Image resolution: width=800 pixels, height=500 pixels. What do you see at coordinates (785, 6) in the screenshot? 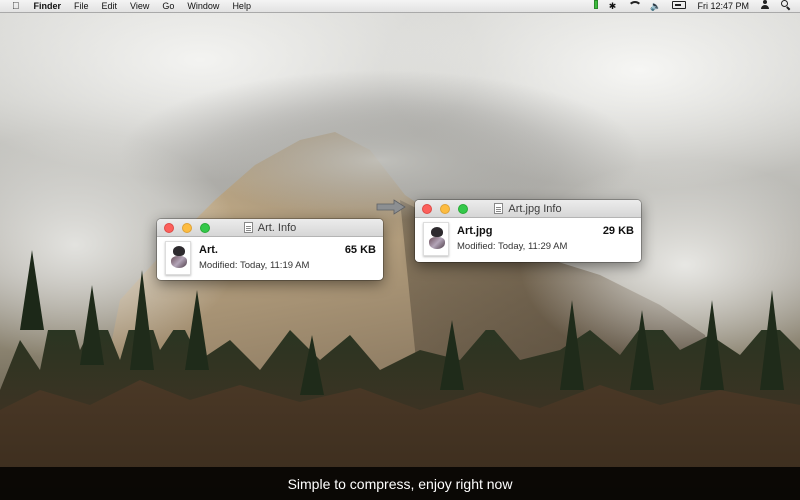
I see `spotlight-search-icon` at bounding box center [785, 6].